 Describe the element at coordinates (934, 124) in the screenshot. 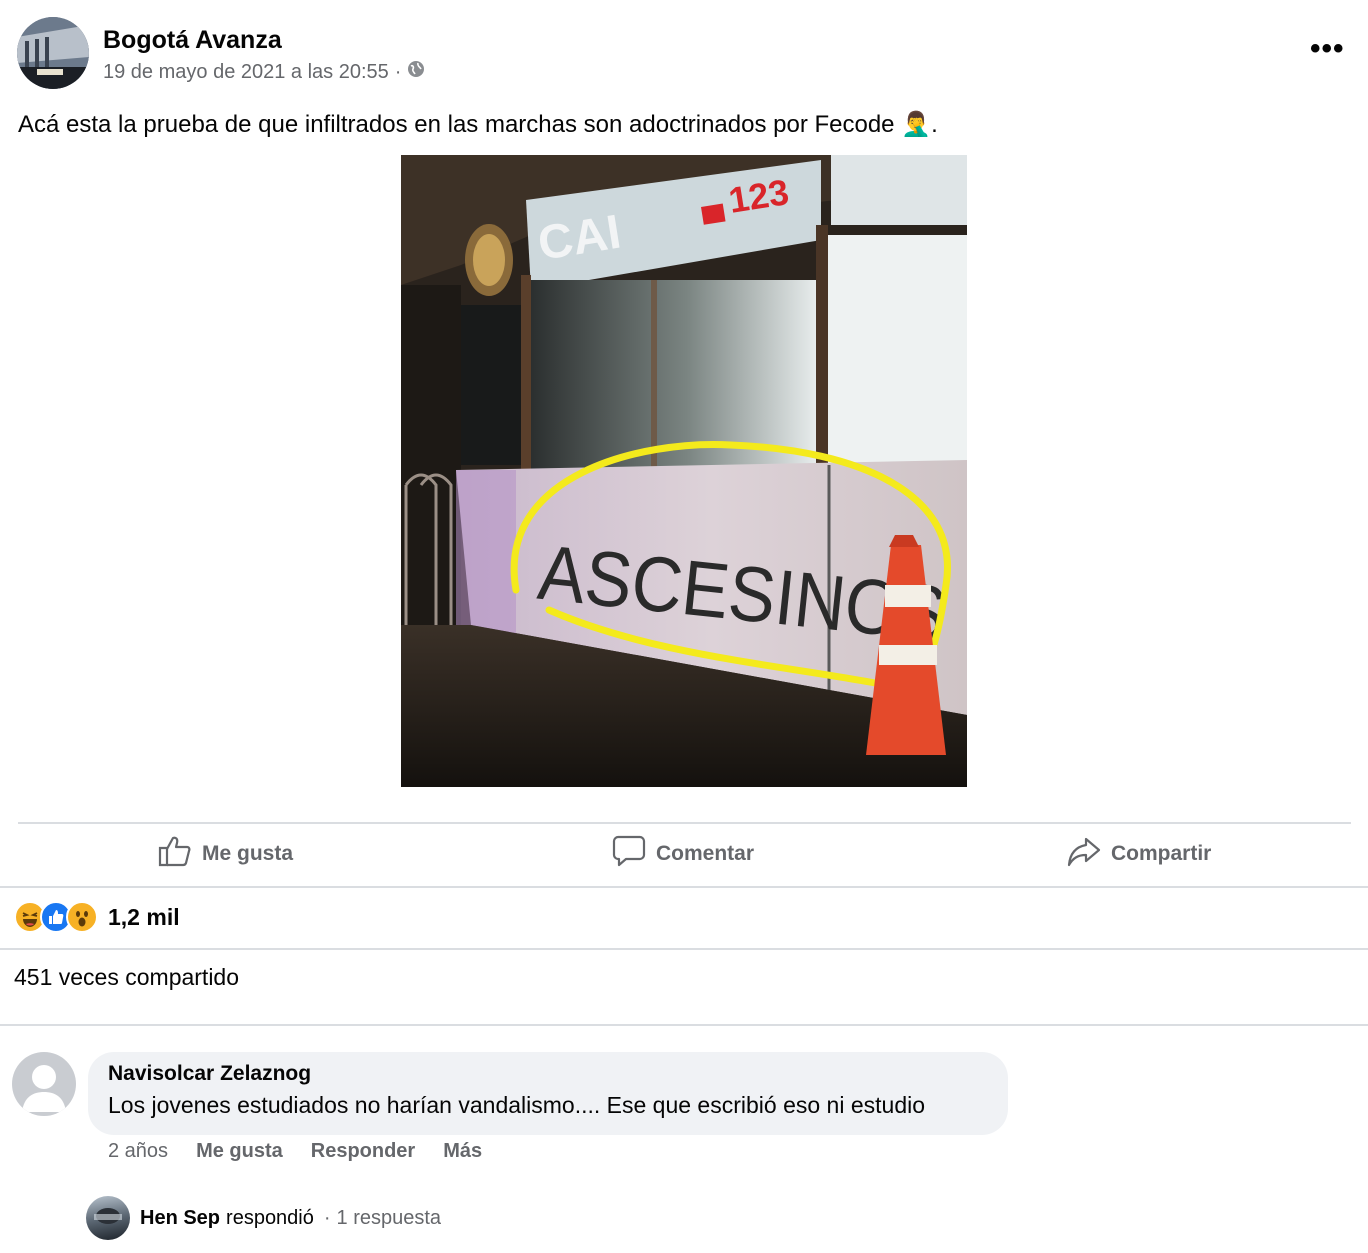

I see `post-text-end: .` at that location.